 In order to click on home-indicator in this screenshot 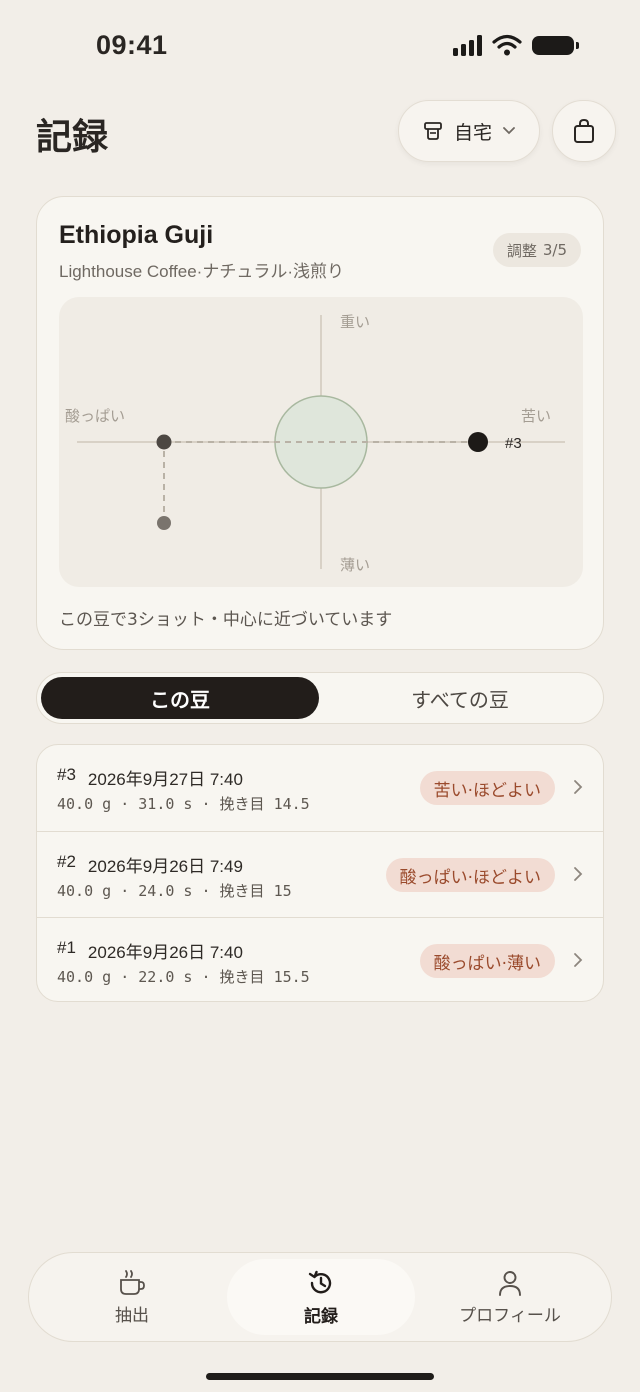, I will do `click(320, 1376)`.